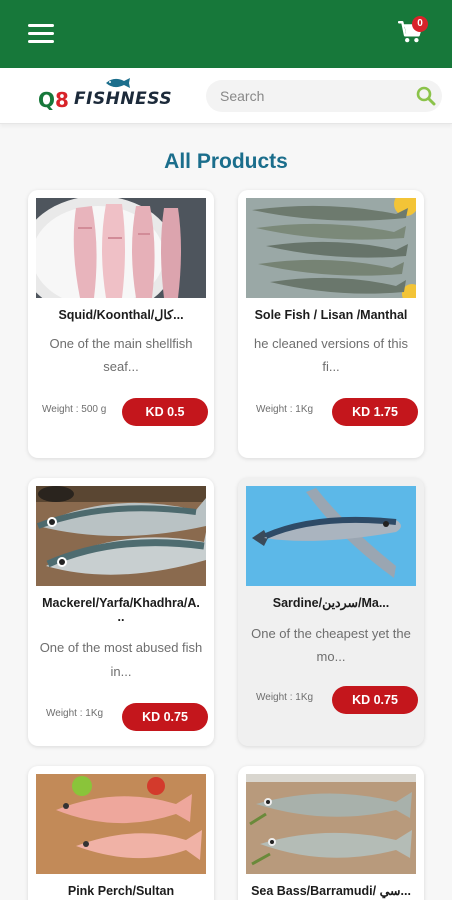 The height and width of the screenshot is (900, 452). Describe the element at coordinates (123, 99) in the screenshot. I see `logo-text: FISHNESS` at that location.